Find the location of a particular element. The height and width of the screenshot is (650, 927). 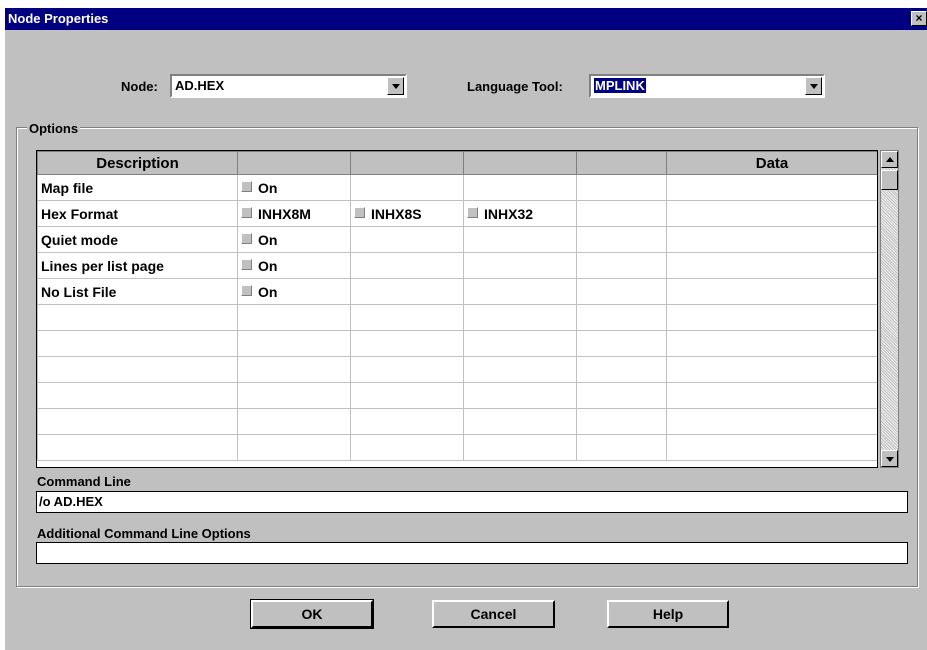

close-icon: × is located at coordinates (919, 18).